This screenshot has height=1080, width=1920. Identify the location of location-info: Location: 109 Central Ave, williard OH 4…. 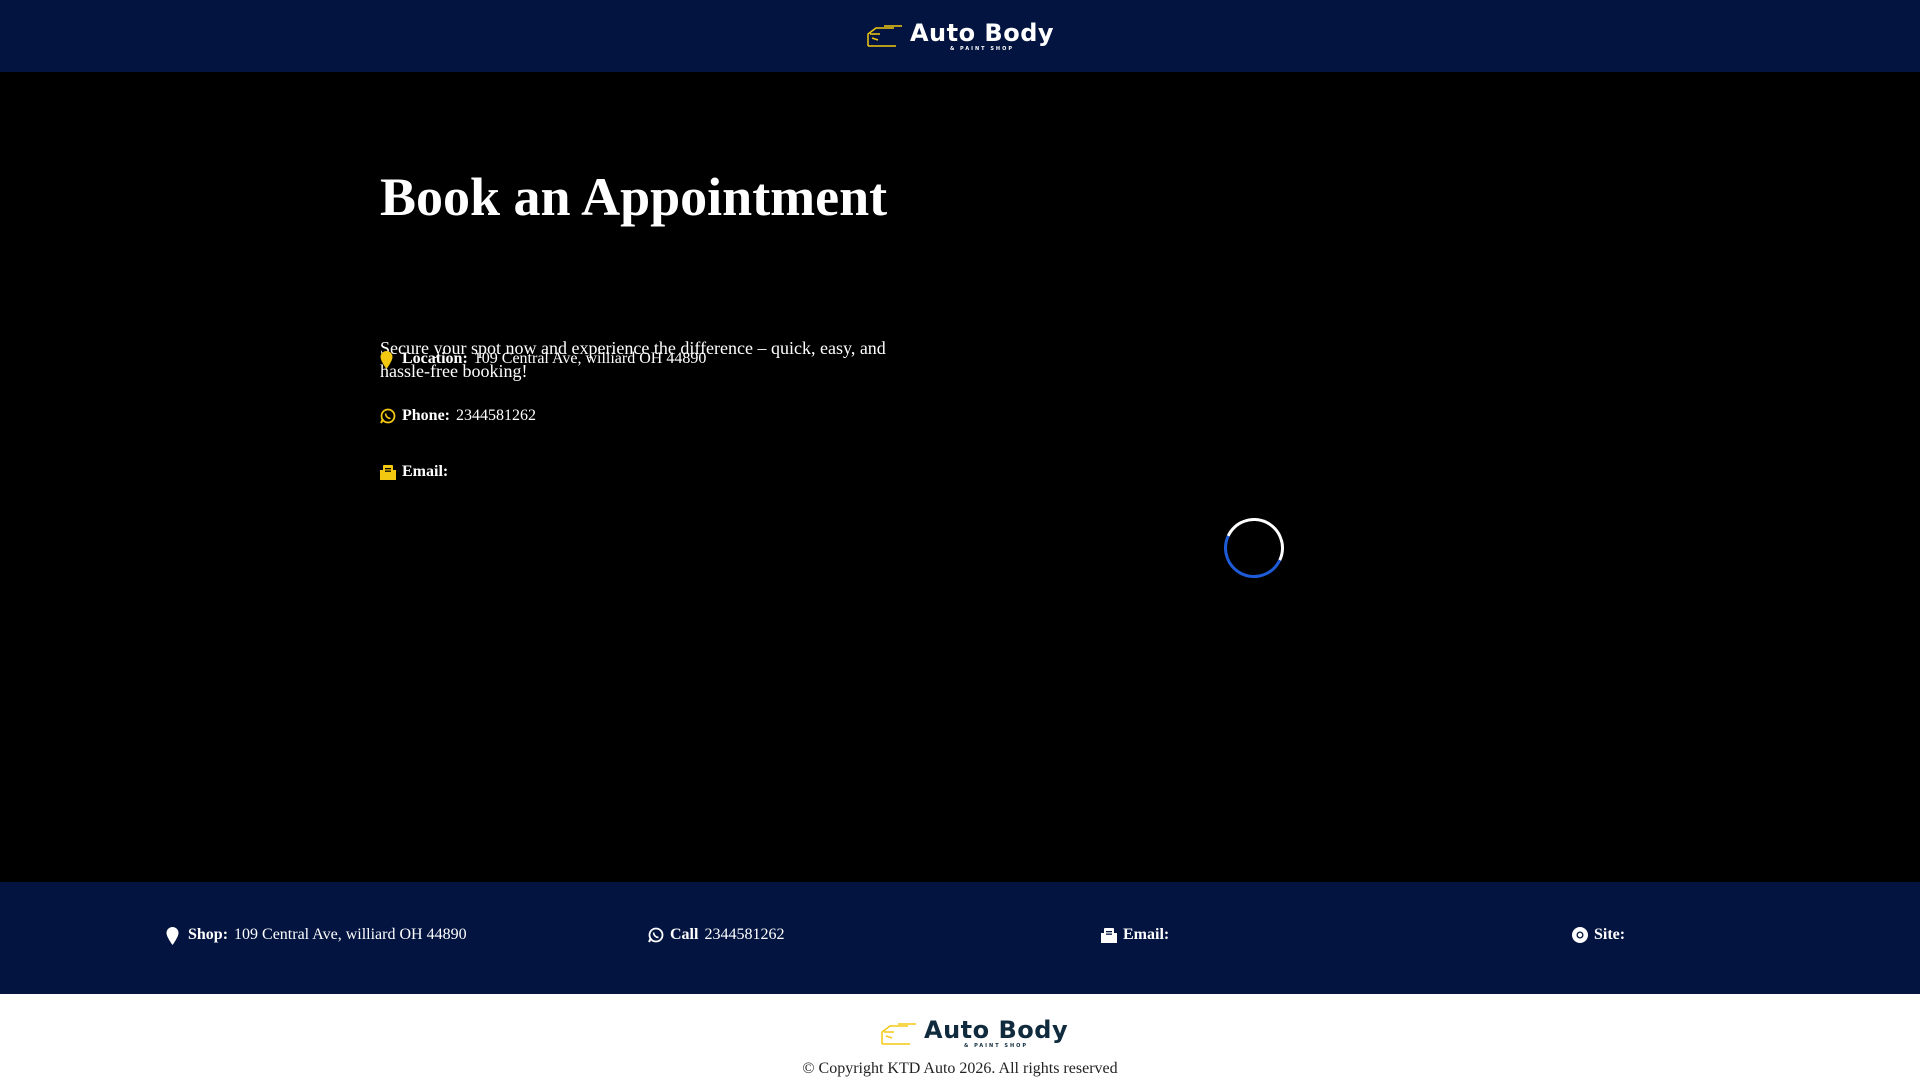
(543, 359).